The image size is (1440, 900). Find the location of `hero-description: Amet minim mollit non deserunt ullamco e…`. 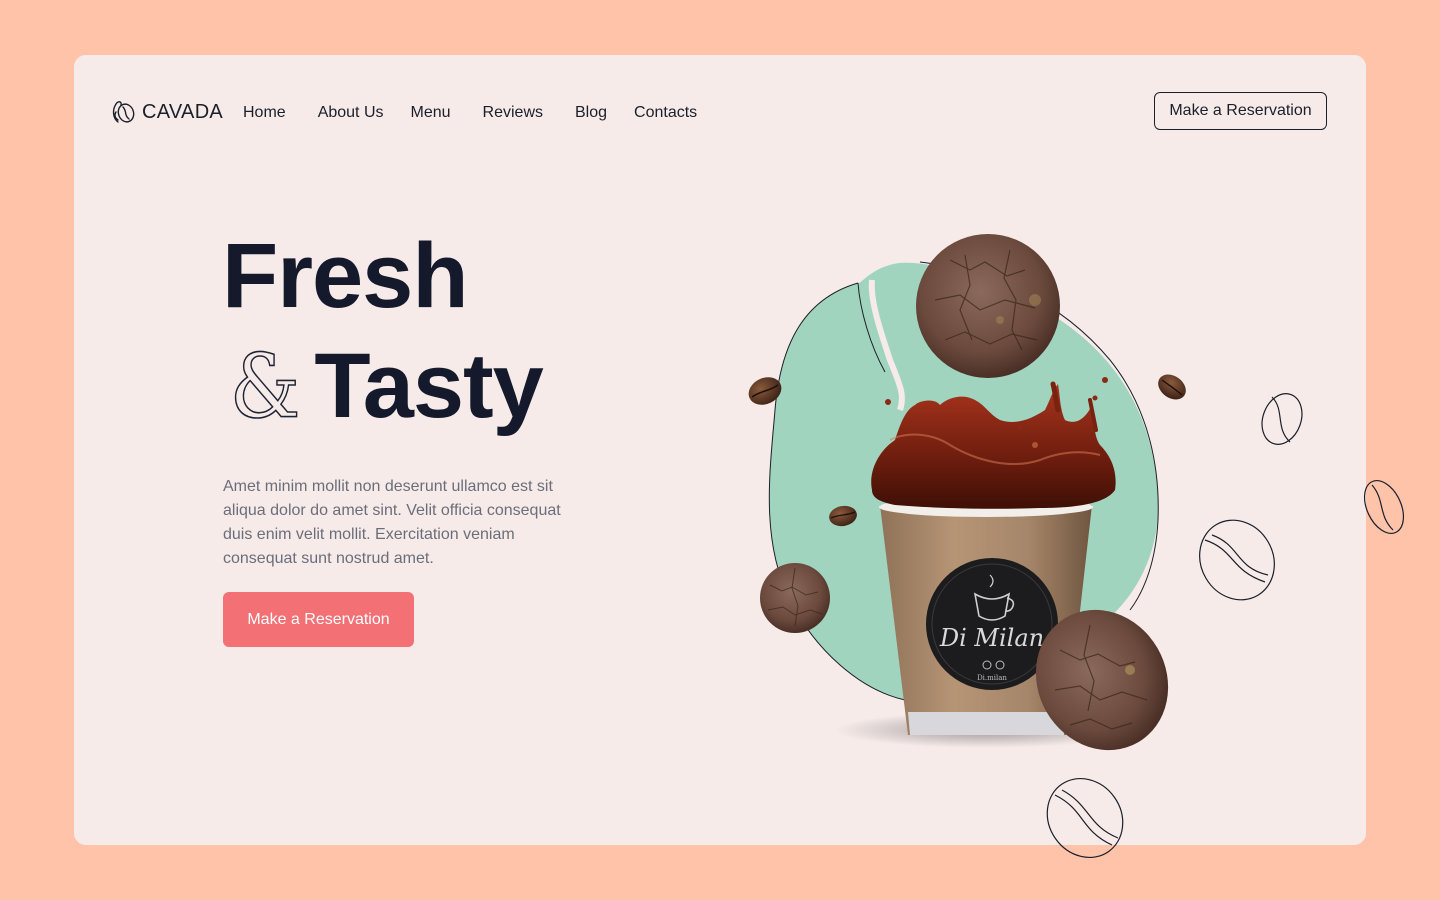

hero-description: Amet minim mollit non deserunt ullamco e… is located at coordinates (392, 522).